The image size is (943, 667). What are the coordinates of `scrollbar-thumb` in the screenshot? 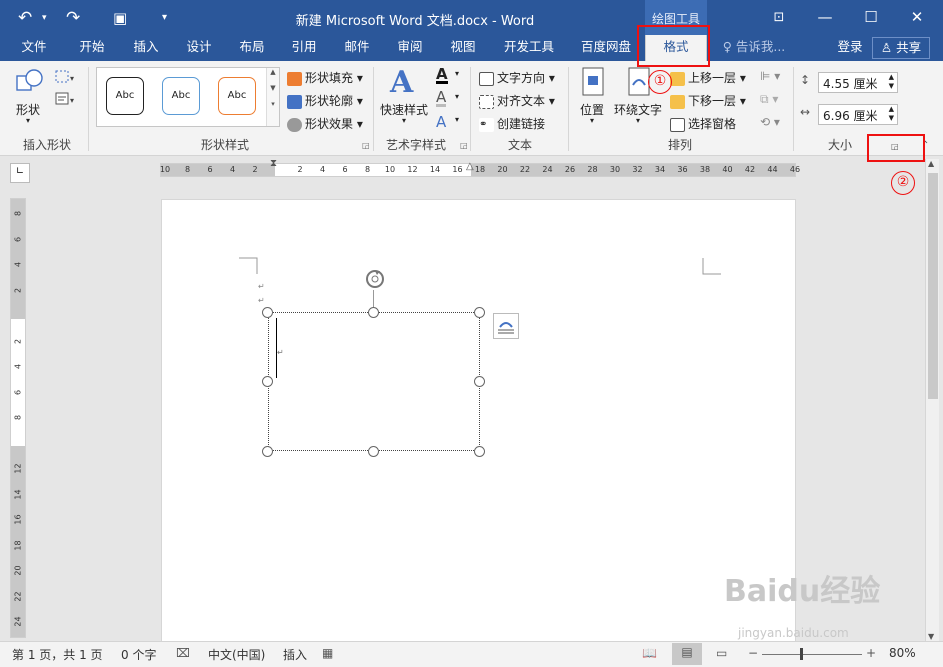 It's located at (933, 286).